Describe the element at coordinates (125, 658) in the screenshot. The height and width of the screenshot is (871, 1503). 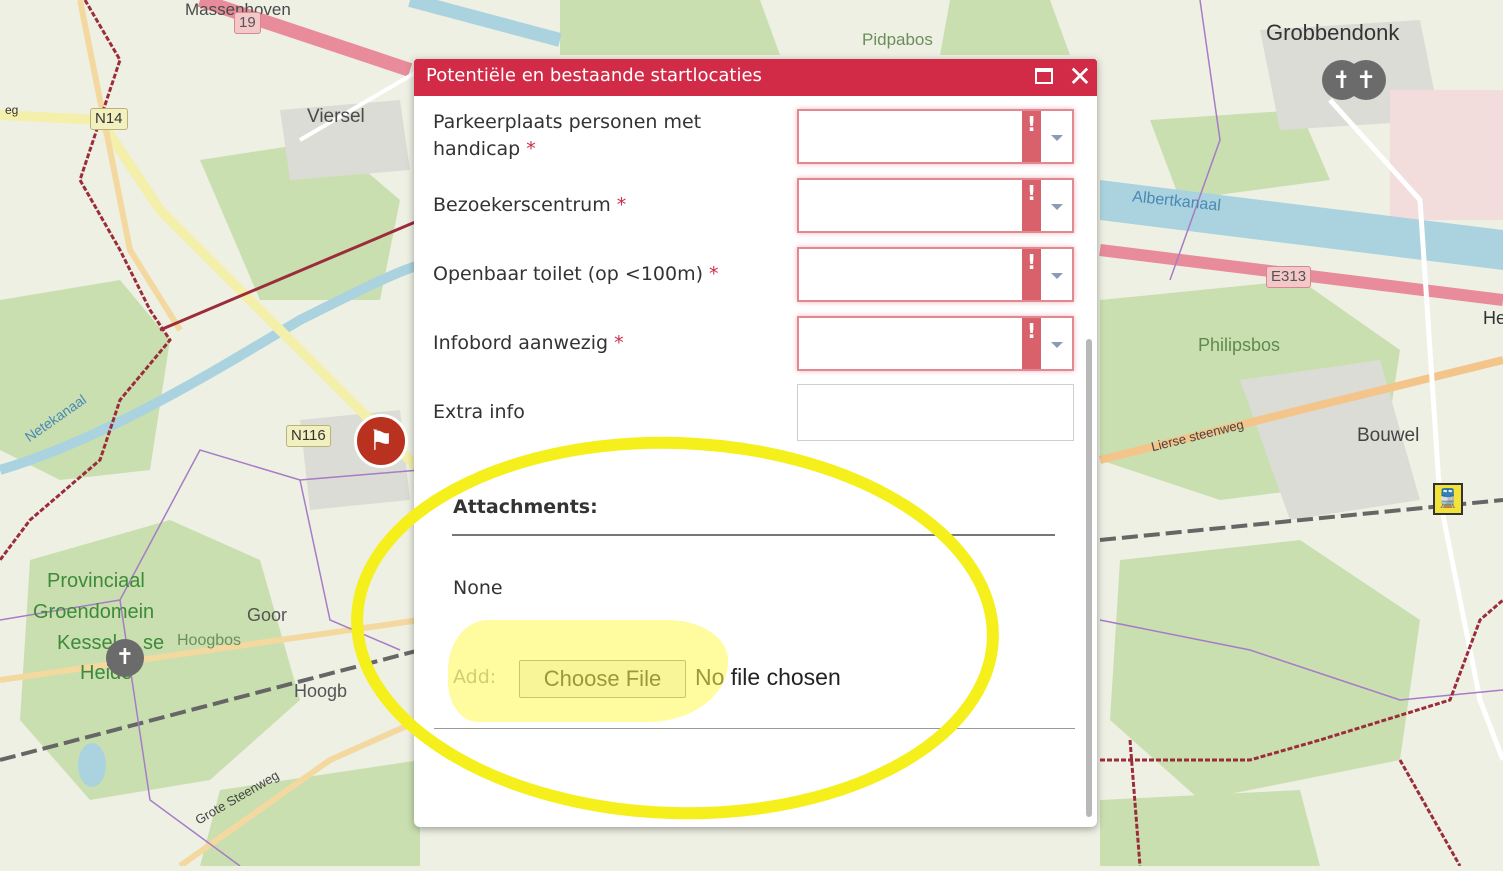
I see `church-icon: ✝` at that location.